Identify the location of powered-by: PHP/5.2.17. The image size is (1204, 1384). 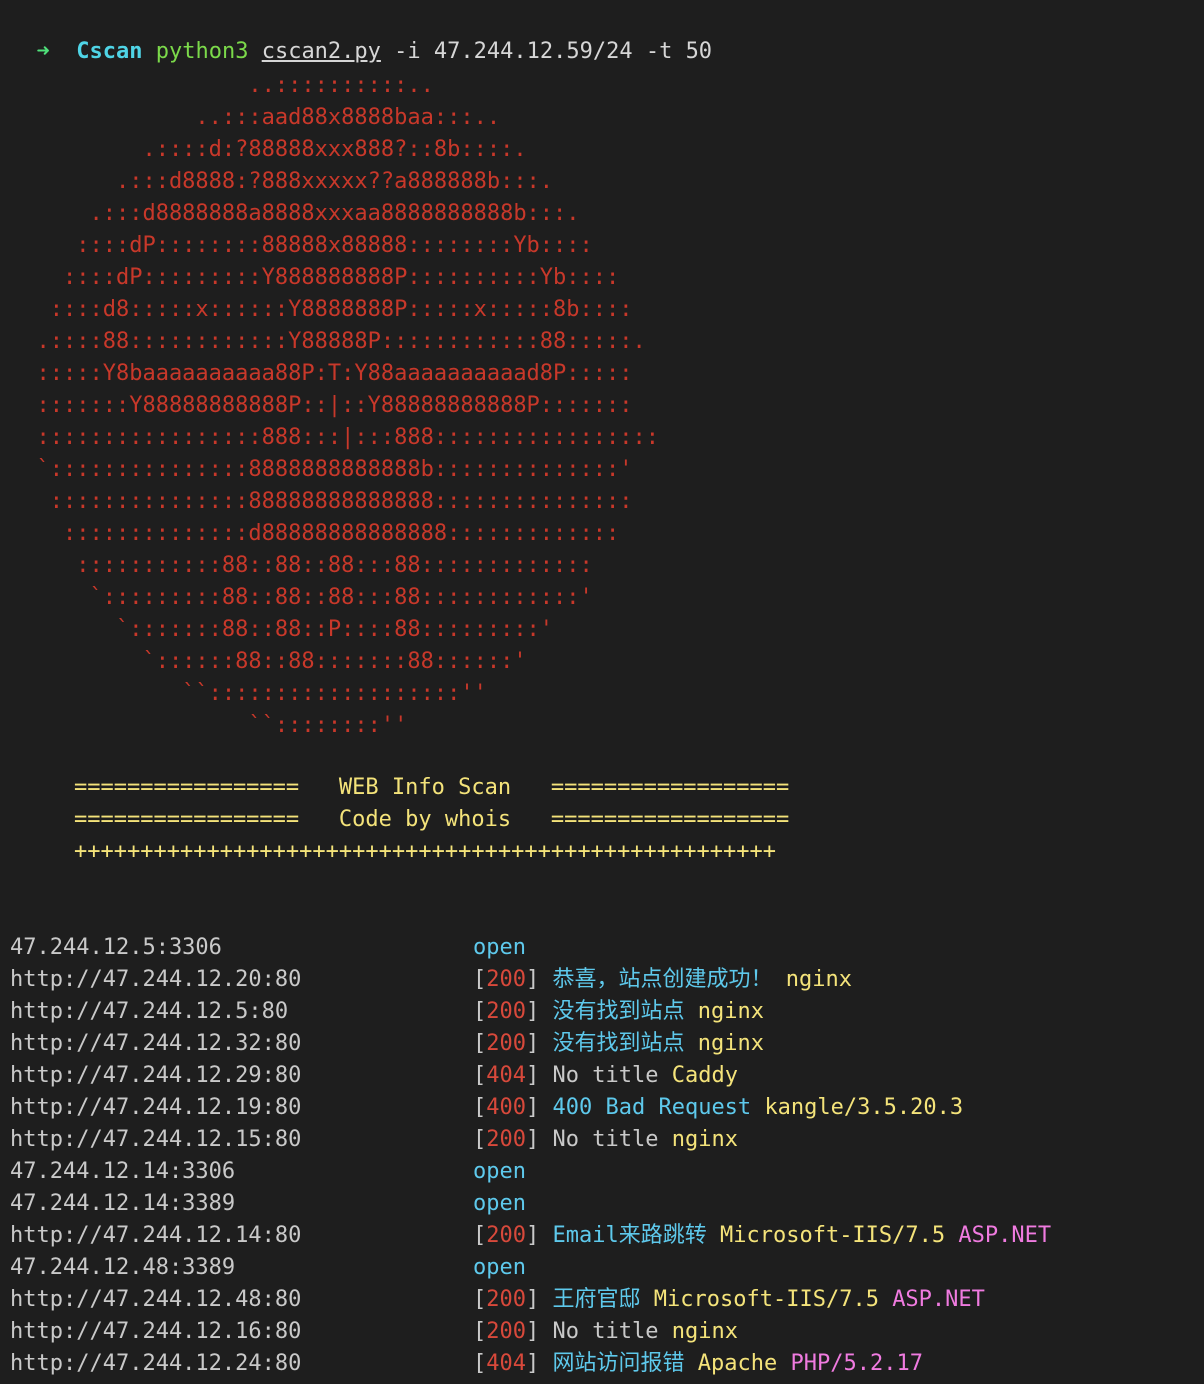
(856, 1363).